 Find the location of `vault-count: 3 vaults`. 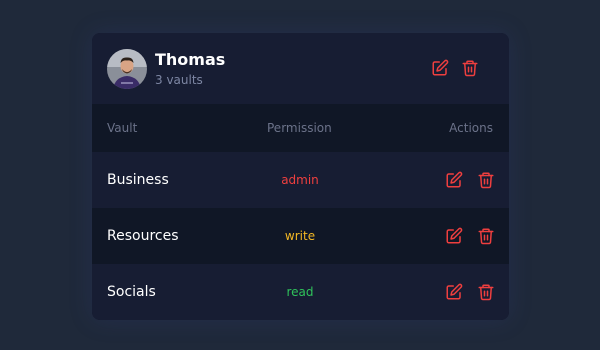

vault-count: 3 vaults is located at coordinates (179, 79).